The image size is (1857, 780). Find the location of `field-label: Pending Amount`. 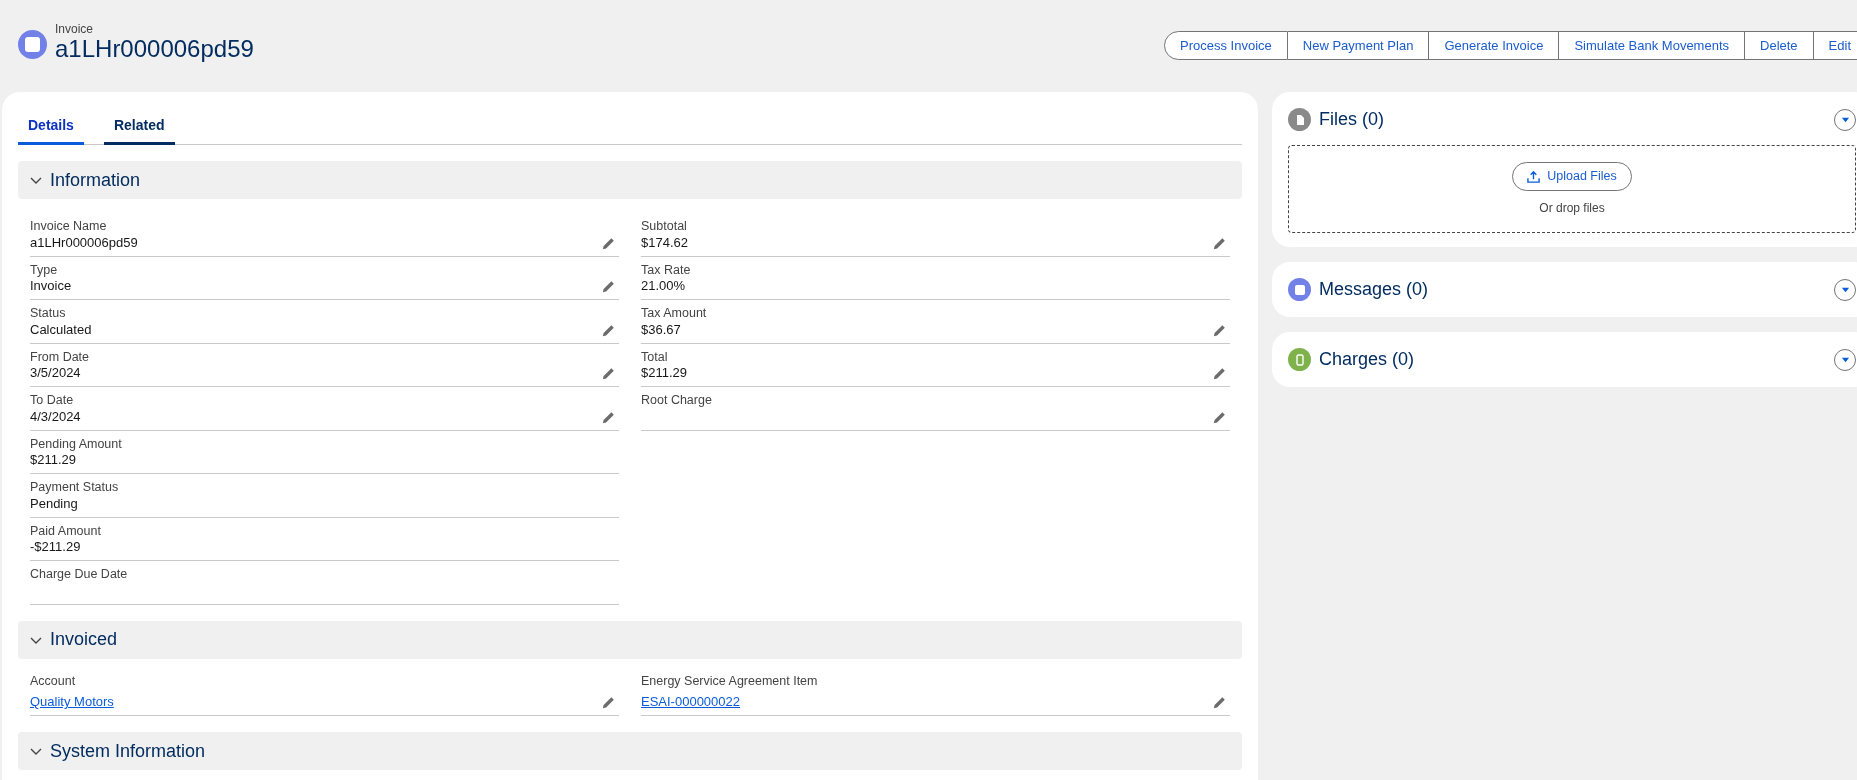

field-label: Pending Amount is located at coordinates (76, 443).